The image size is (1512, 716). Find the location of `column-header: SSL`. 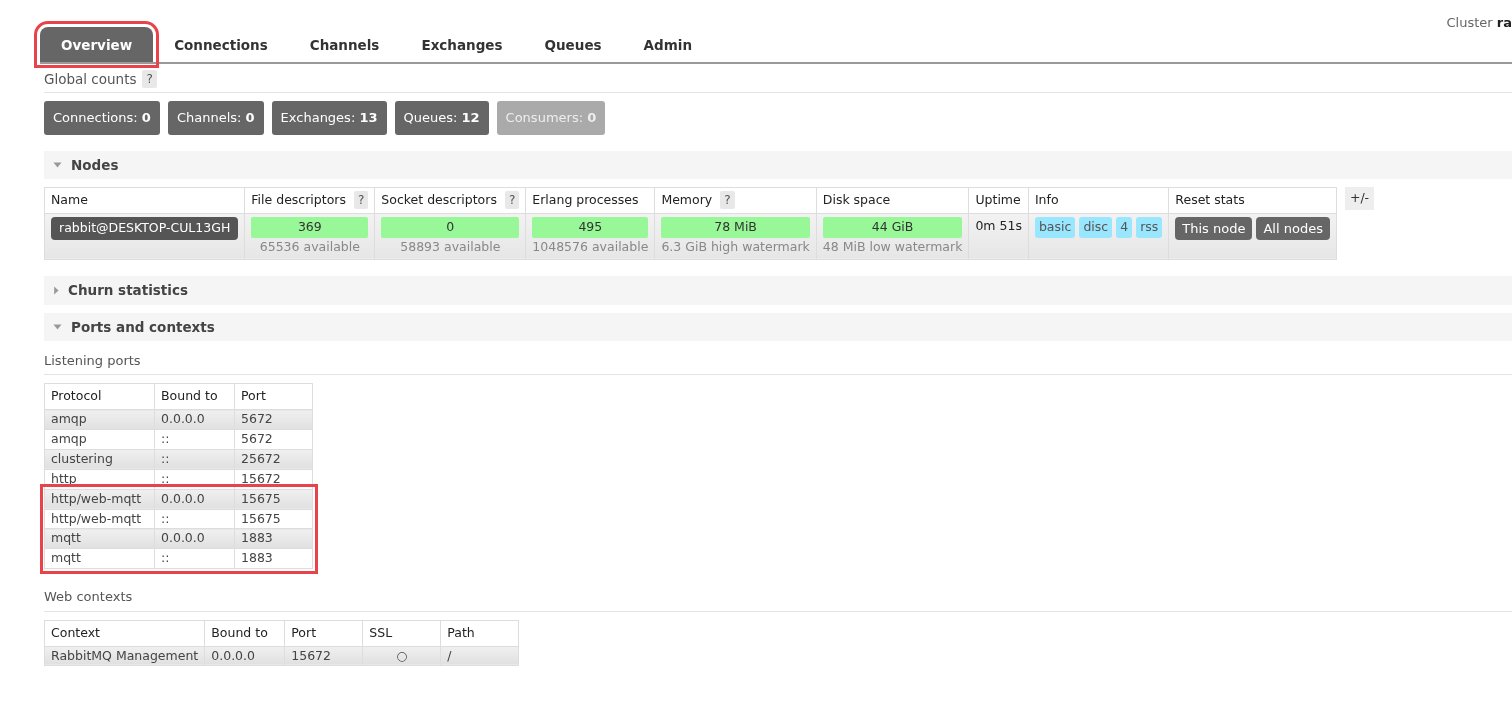

column-header: SSL is located at coordinates (401, 633).